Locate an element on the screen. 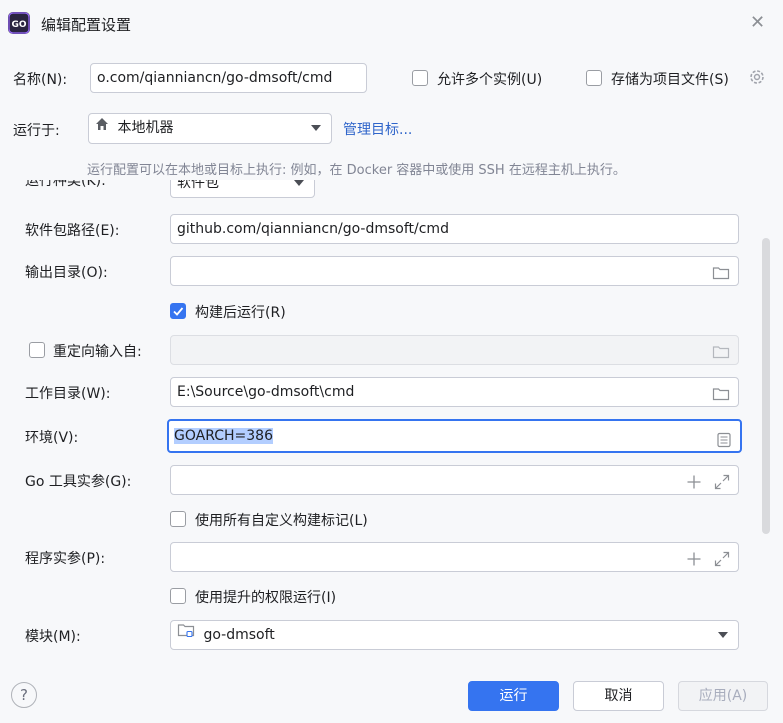 This screenshot has width=783, height=723. module-folder-icon is located at coordinates (186, 634).